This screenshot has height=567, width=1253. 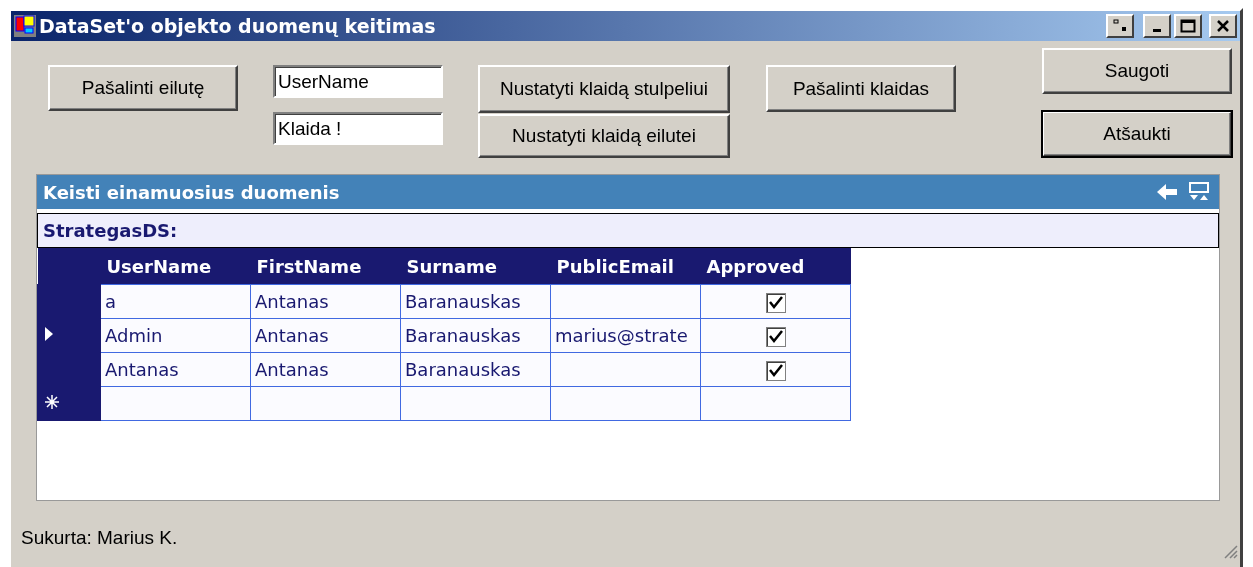 What do you see at coordinates (621, 335) in the screenshot?
I see `table-cell: marius@strate` at bounding box center [621, 335].